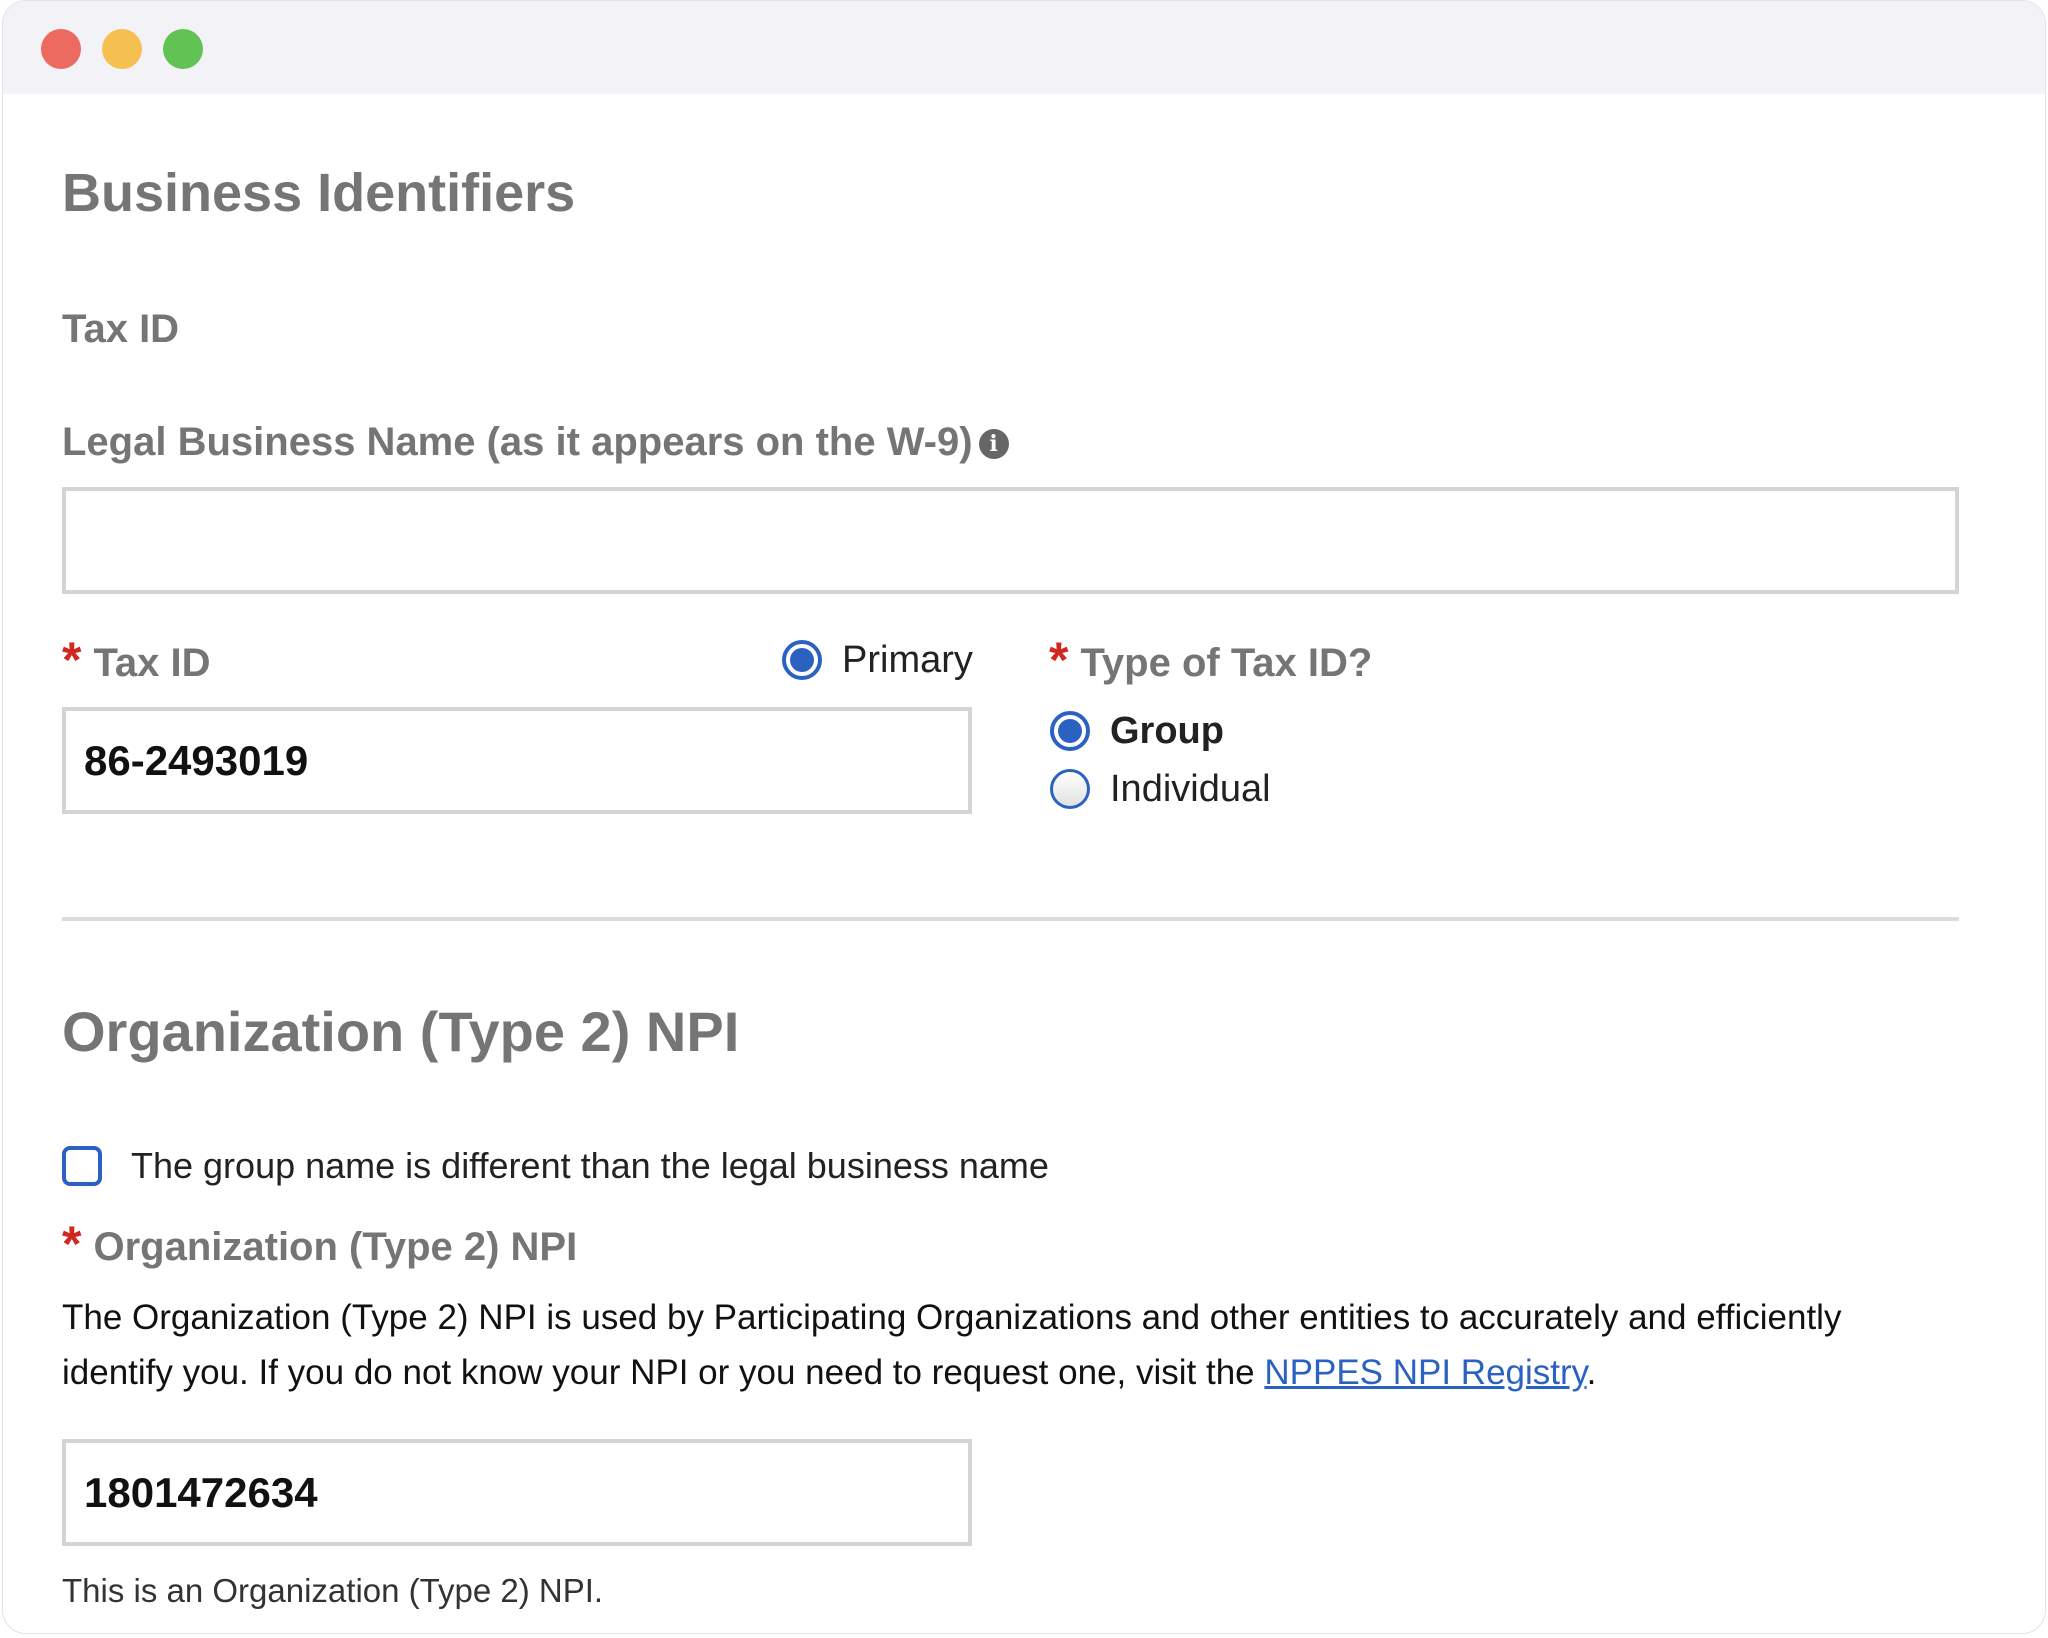  Describe the element at coordinates (183, 49) in the screenshot. I see `maximize-window-button` at that location.